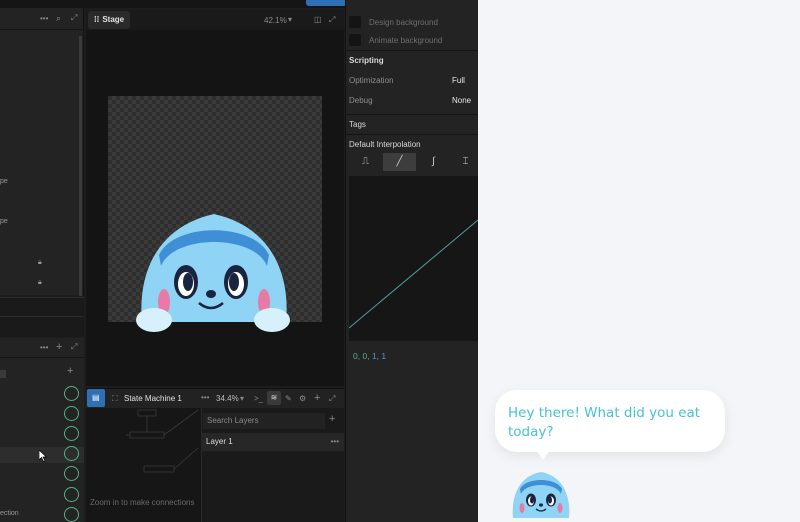  Describe the element at coordinates (365, 162) in the screenshot. I see `hold-interpolation-icon: ⎍` at that location.